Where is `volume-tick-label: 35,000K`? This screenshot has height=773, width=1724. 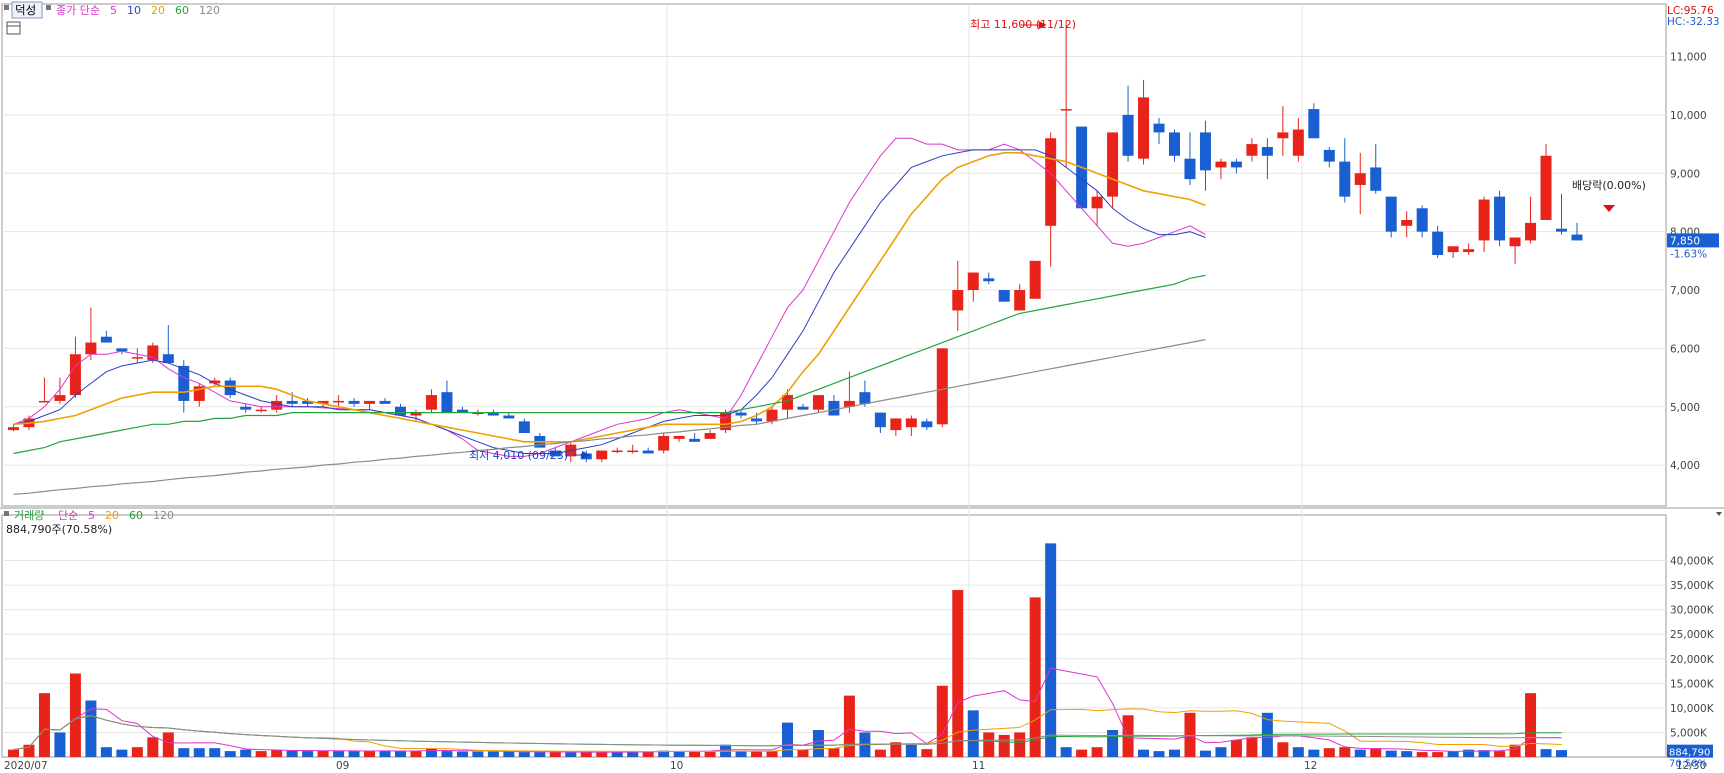
volume-tick-label: 35,000K is located at coordinates (1692, 586).